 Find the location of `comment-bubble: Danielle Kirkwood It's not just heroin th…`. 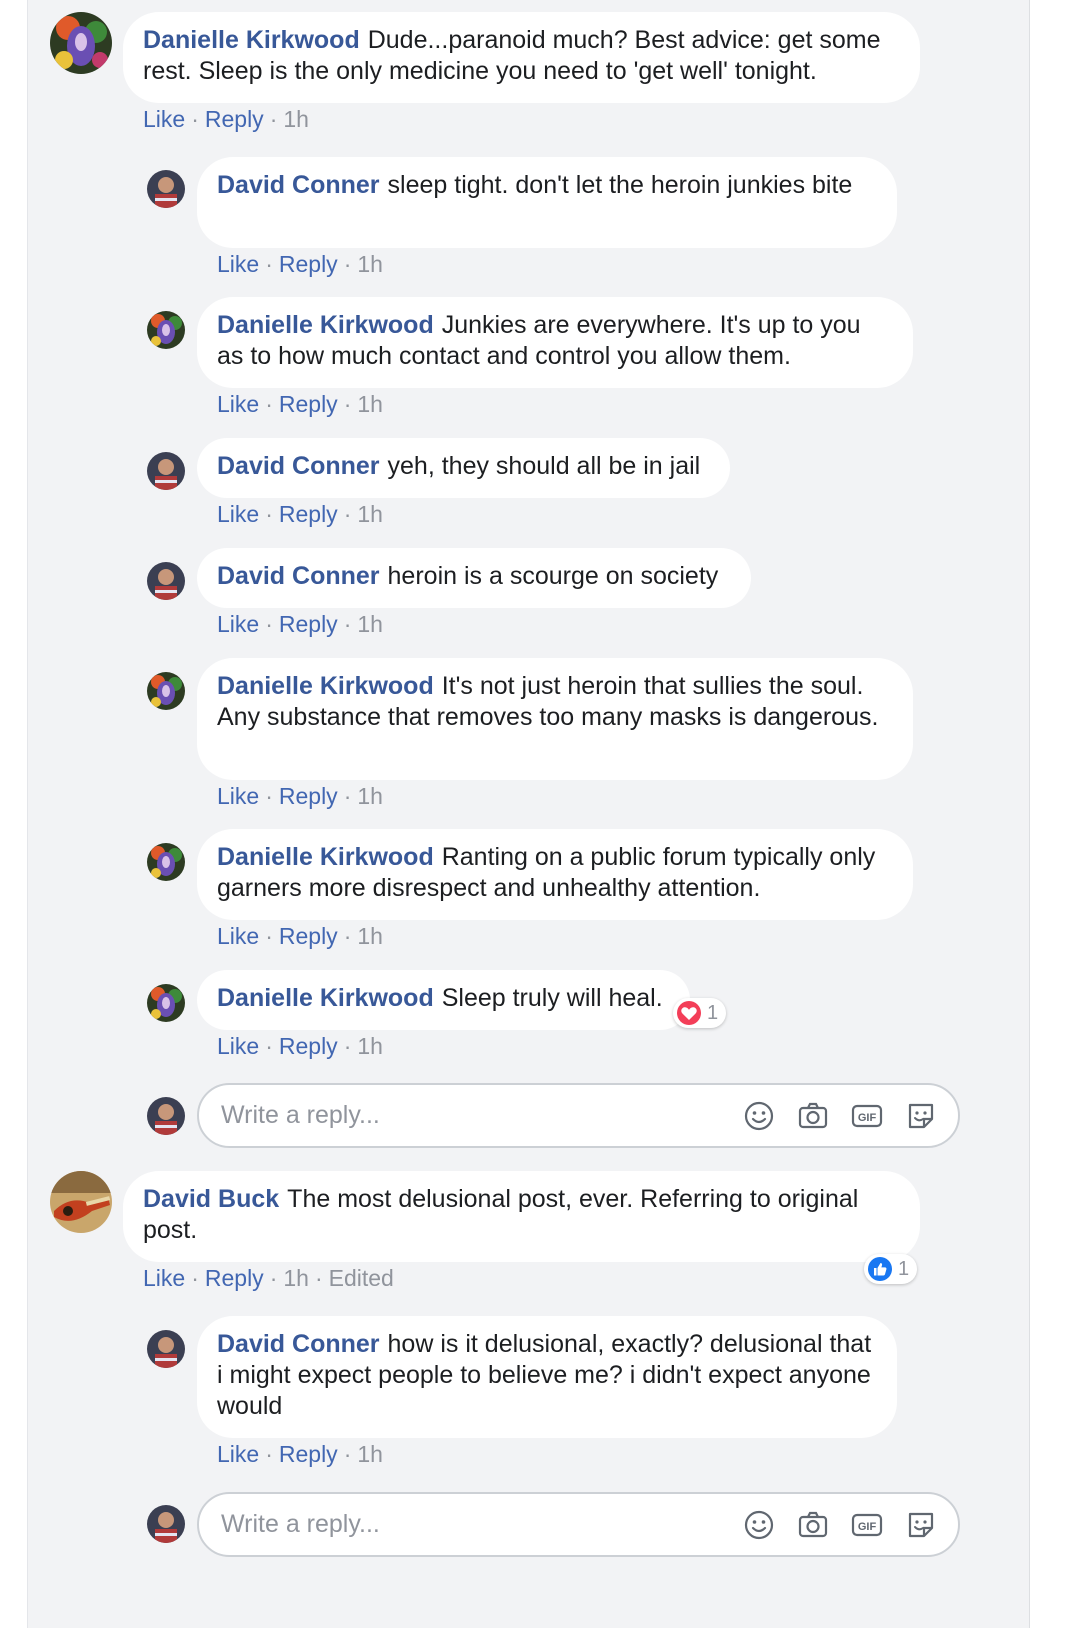

comment-bubble: Danielle Kirkwood It's not just heroin th… is located at coordinates (555, 719).